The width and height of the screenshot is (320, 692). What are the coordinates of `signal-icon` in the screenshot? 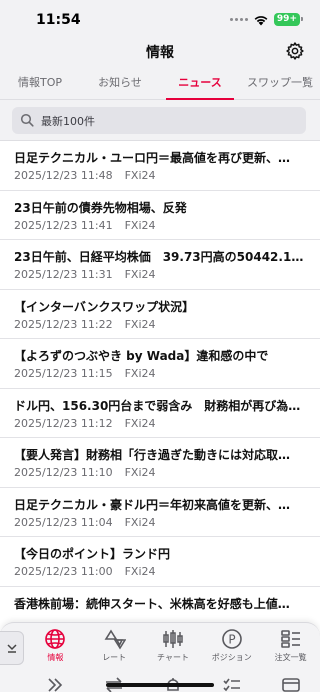 It's located at (238, 19).